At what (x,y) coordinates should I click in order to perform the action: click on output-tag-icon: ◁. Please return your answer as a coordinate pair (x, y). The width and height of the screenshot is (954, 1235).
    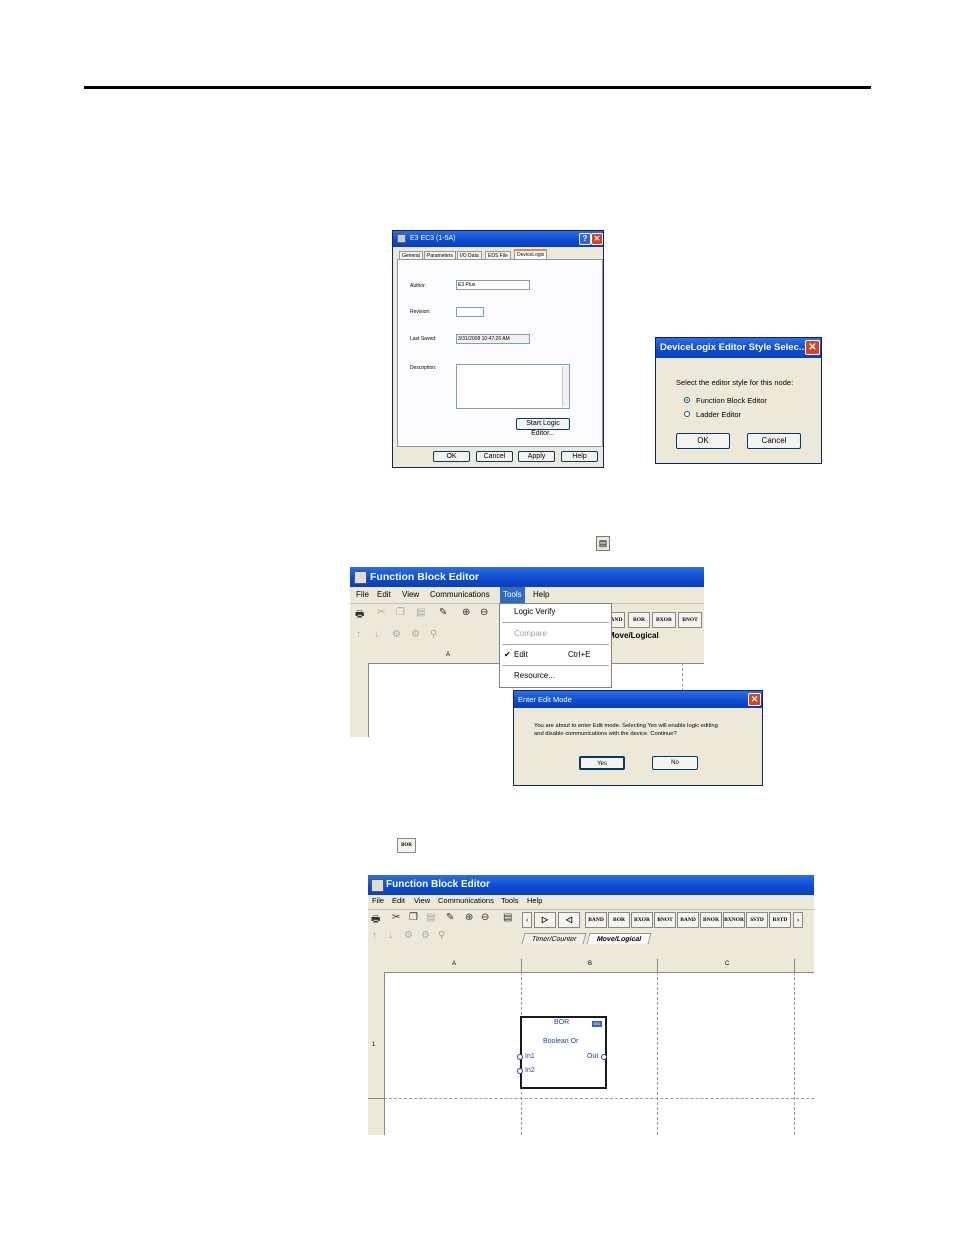
    Looking at the image, I should click on (569, 920).